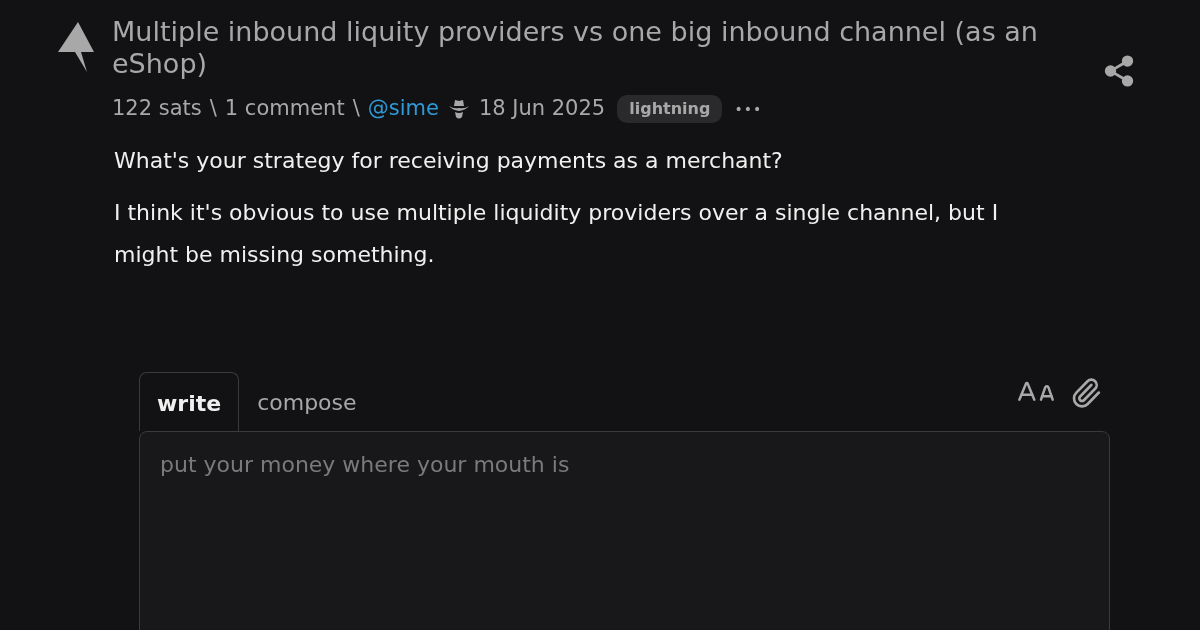 The width and height of the screenshot is (1200, 630). Describe the element at coordinates (449, 161) in the screenshot. I see `post-paragraph: What's your strategy for receiving payments as a merchant?` at that location.